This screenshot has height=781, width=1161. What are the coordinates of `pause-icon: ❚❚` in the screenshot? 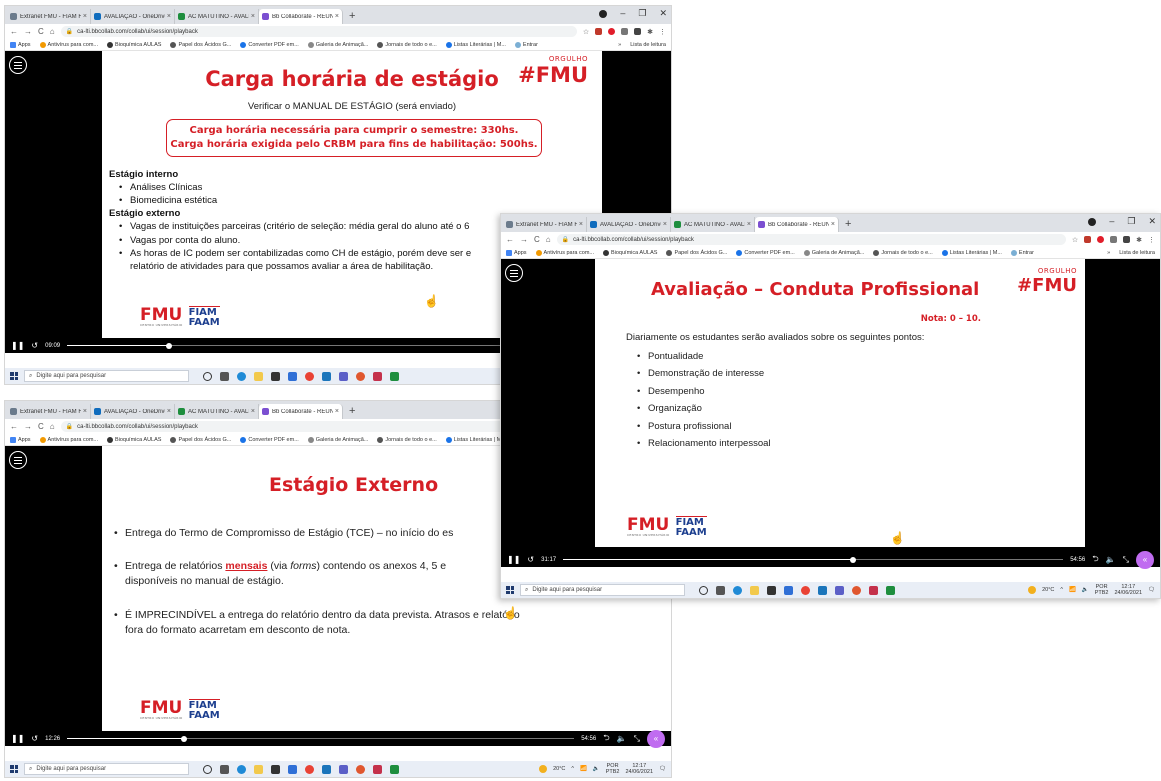 It's located at (513, 559).